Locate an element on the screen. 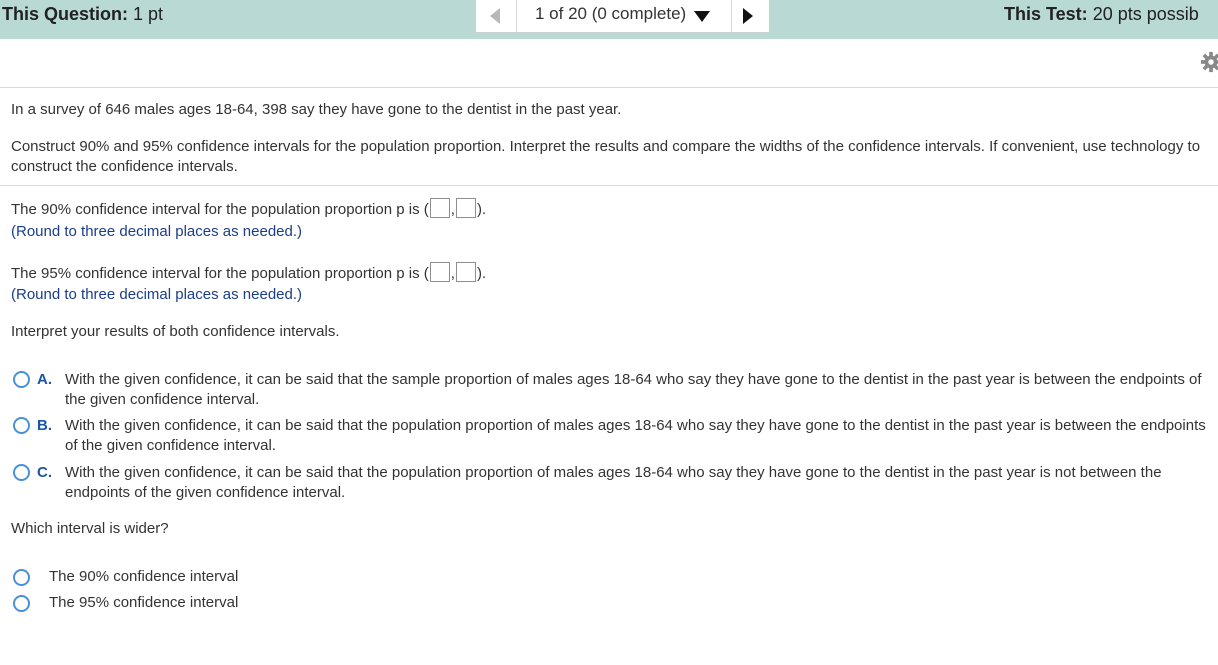 This screenshot has height=665, width=1218. test-points-value: 20 pts possib is located at coordinates (1145, 14).